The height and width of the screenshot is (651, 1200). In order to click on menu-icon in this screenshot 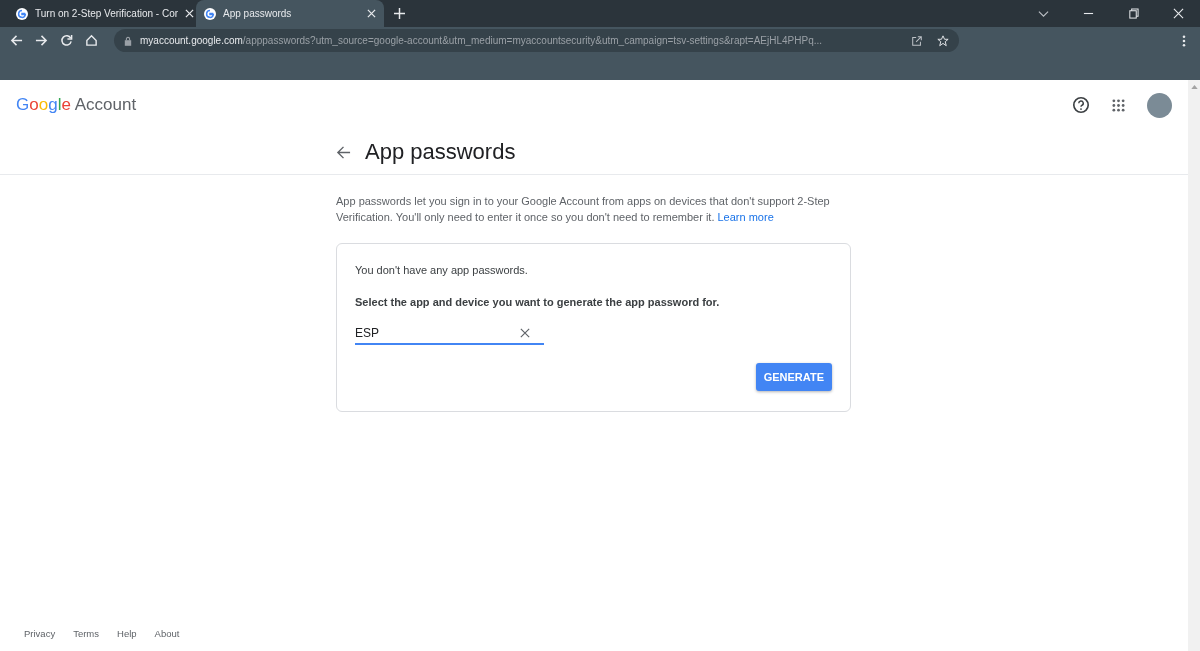, I will do `click(1184, 40)`.